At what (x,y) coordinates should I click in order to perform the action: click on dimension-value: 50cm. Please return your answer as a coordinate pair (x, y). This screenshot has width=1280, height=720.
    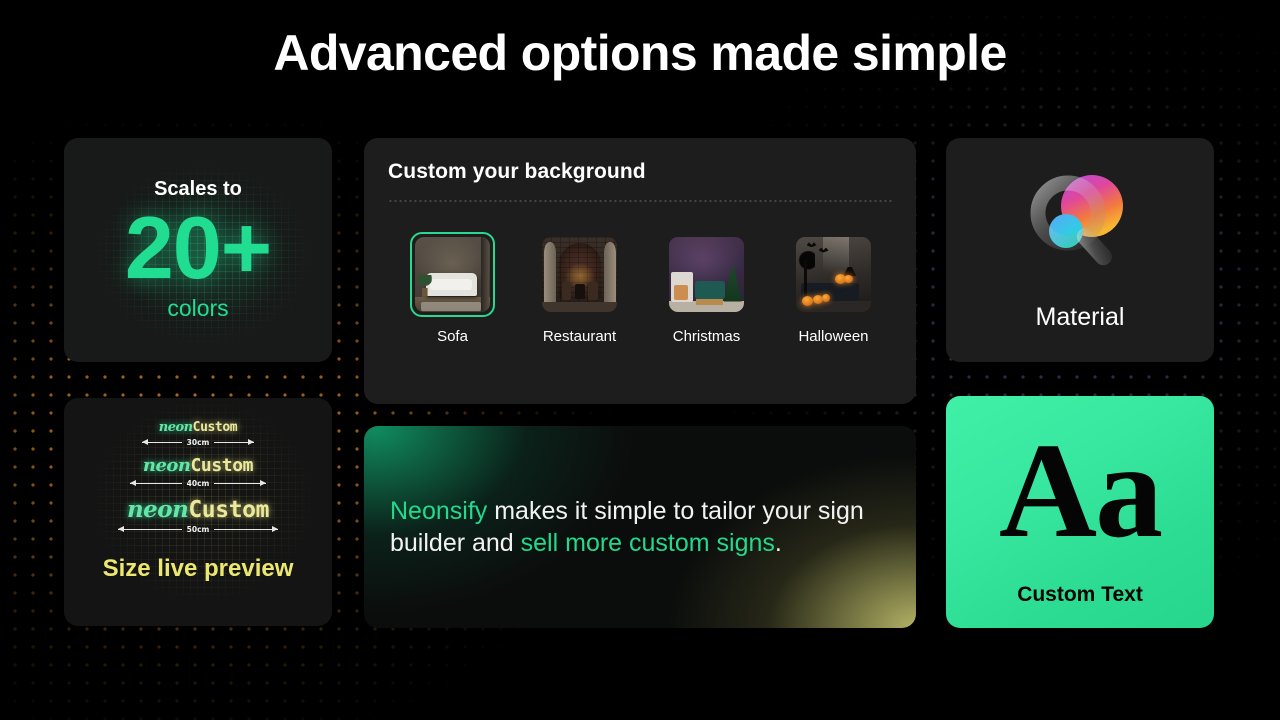
    Looking at the image, I should click on (198, 529).